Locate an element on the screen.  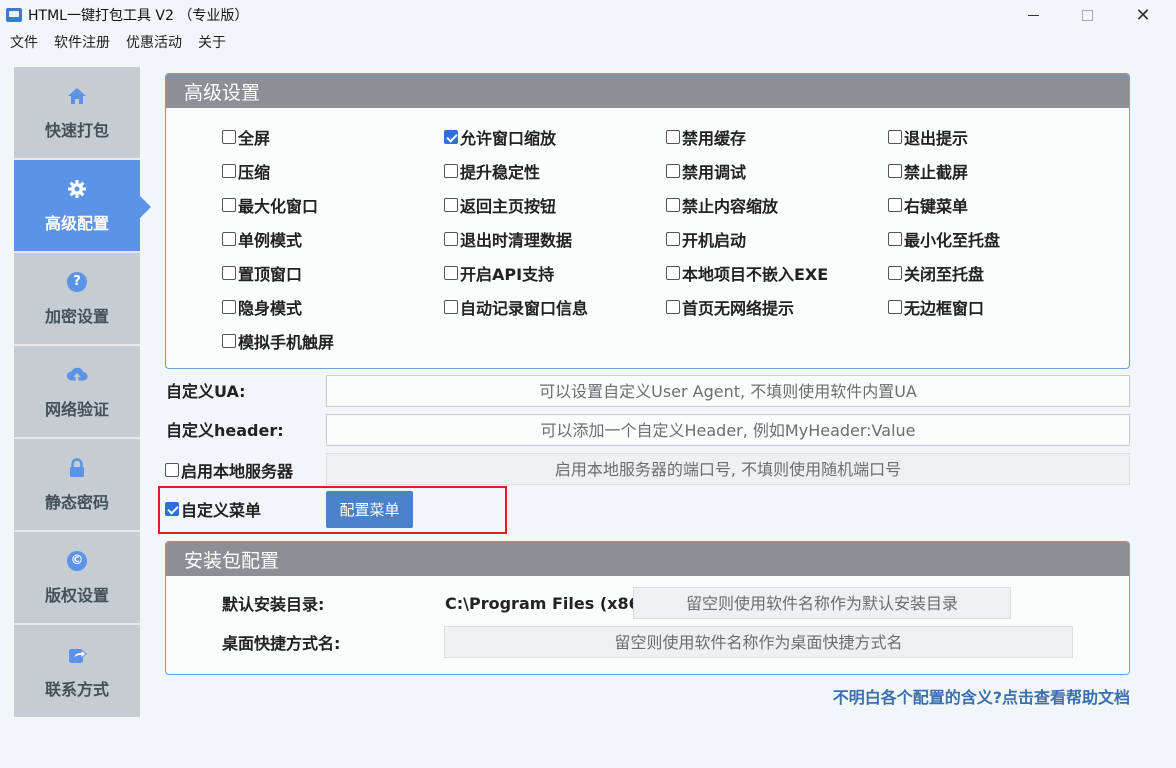
option-checkbox: 首页无网络提示 is located at coordinates (730, 307).